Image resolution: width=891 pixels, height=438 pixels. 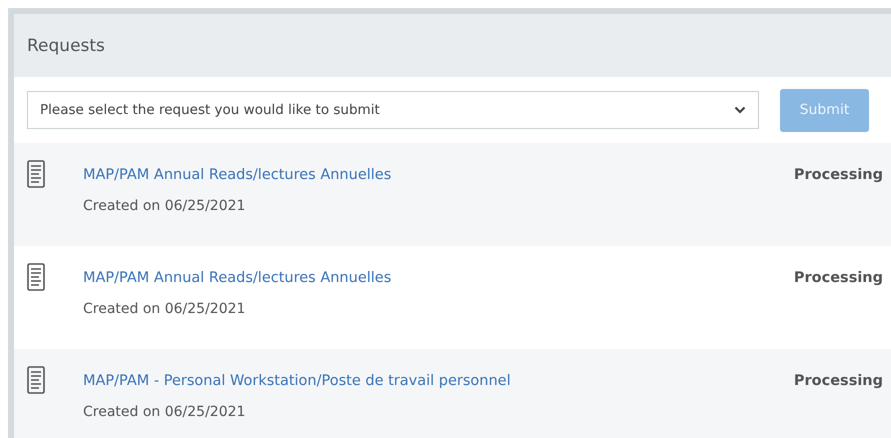 What do you see at coordinates (393, 110) in the screenshot?
I see `request-dropdown: Please select the request you would like to submit` at bounding box center [393, 110].